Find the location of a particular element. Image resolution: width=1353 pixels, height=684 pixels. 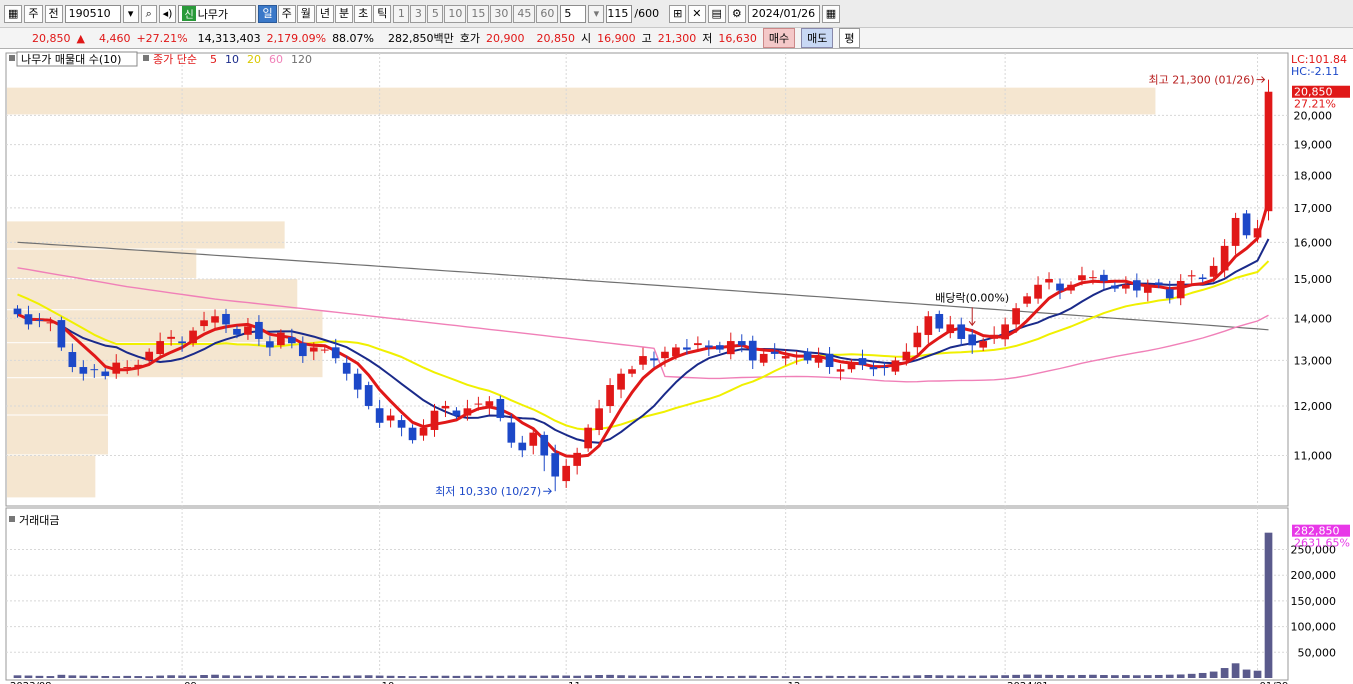

count-input: 115 is located at coordinates (619, 13).